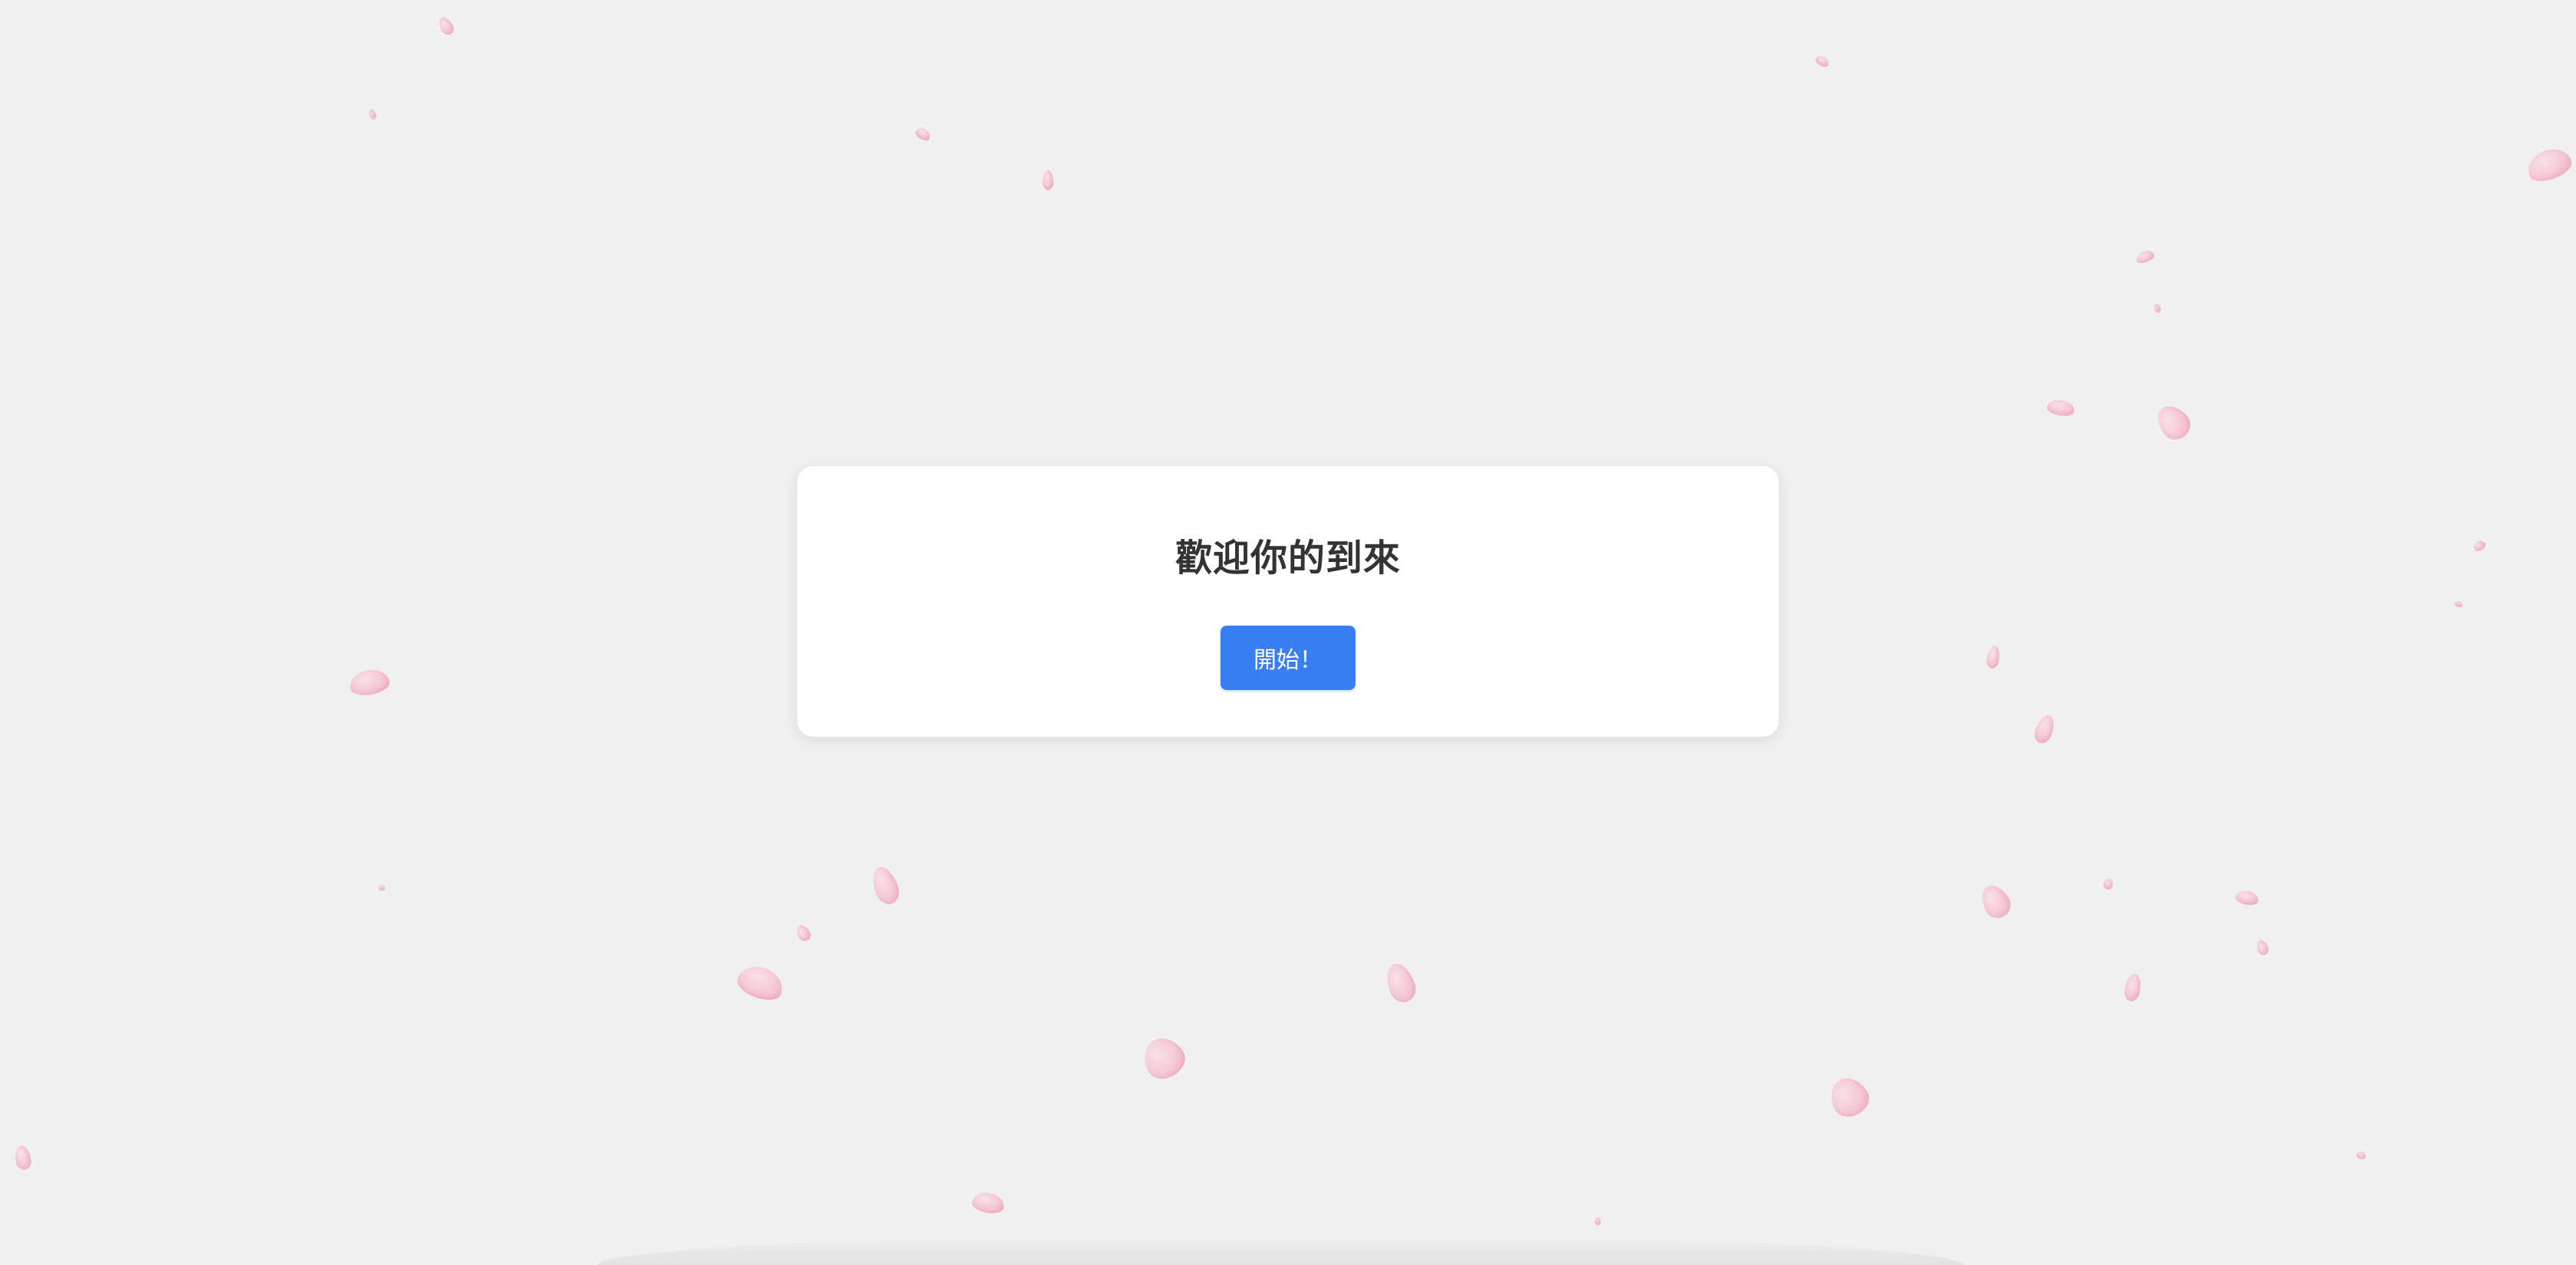 The height and width of the screenshot is (1265, 2576). What do you see at coordinates (1288, 559) in the screenshot?
I see `welcome-title: 歡迎你的到來` at bounding box center [1288, 559].